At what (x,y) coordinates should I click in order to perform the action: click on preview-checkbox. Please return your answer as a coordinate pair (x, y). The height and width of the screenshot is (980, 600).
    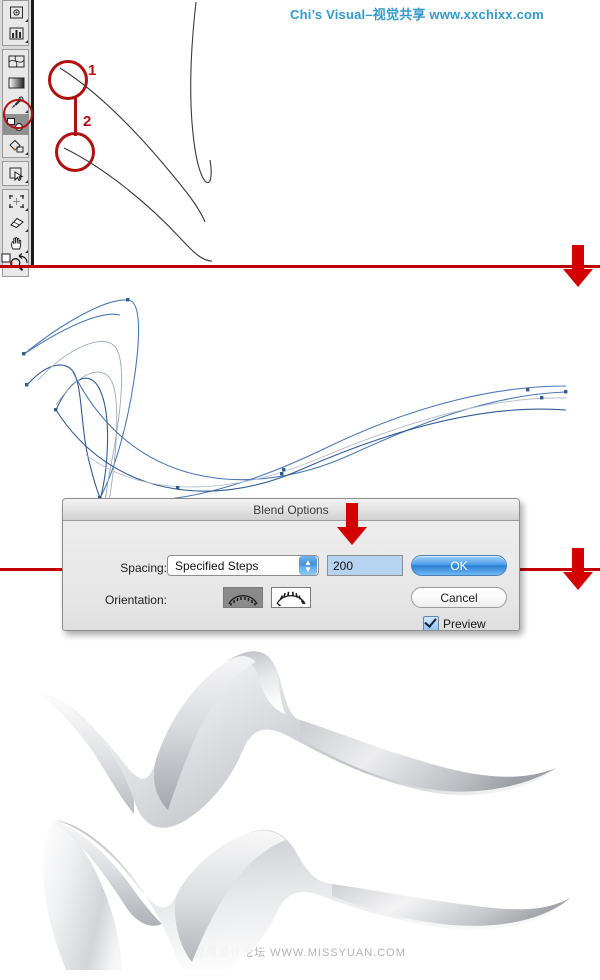
    Looking at the image, I should click on (431, 622).